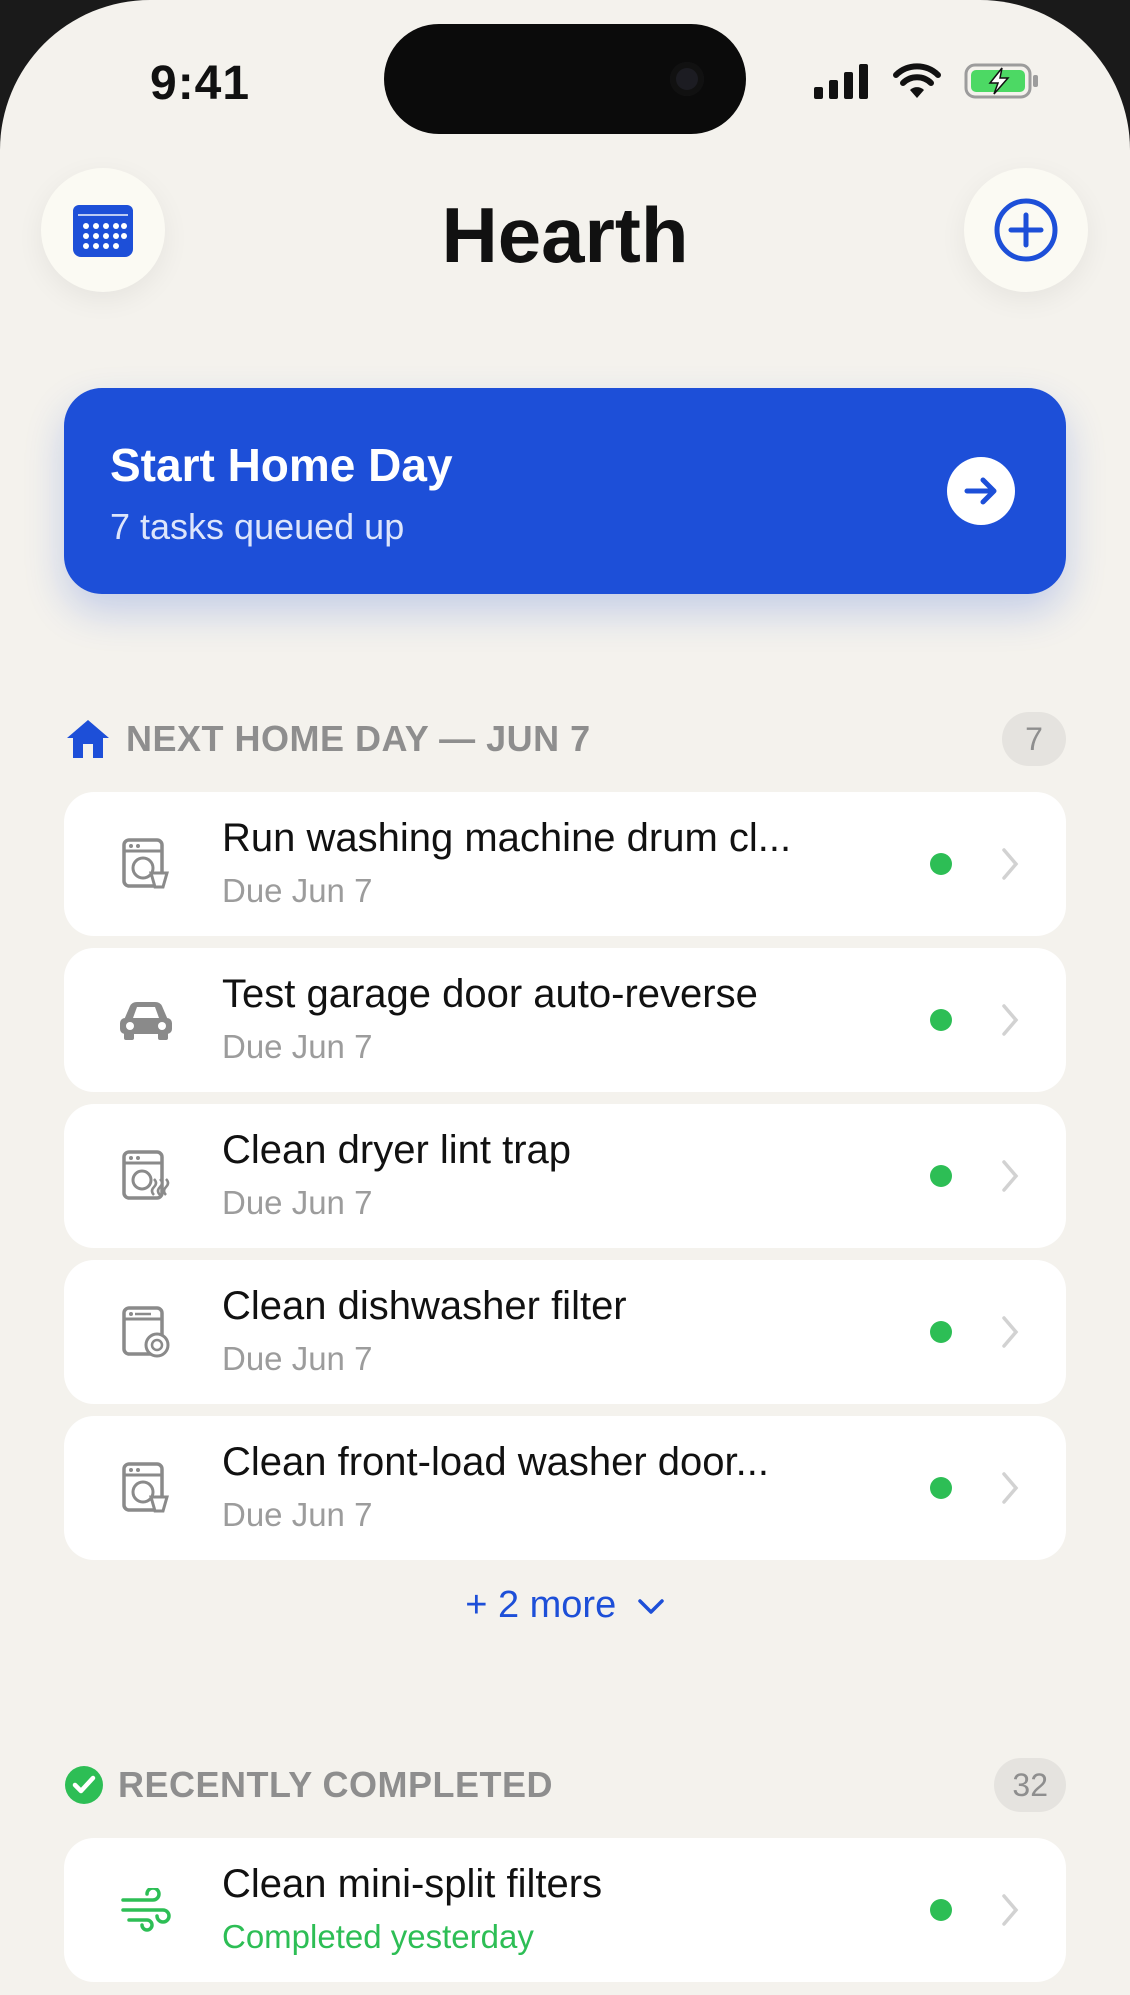 The image size is (1130, 1995). I want to click on status-icons, so click(927, 81).